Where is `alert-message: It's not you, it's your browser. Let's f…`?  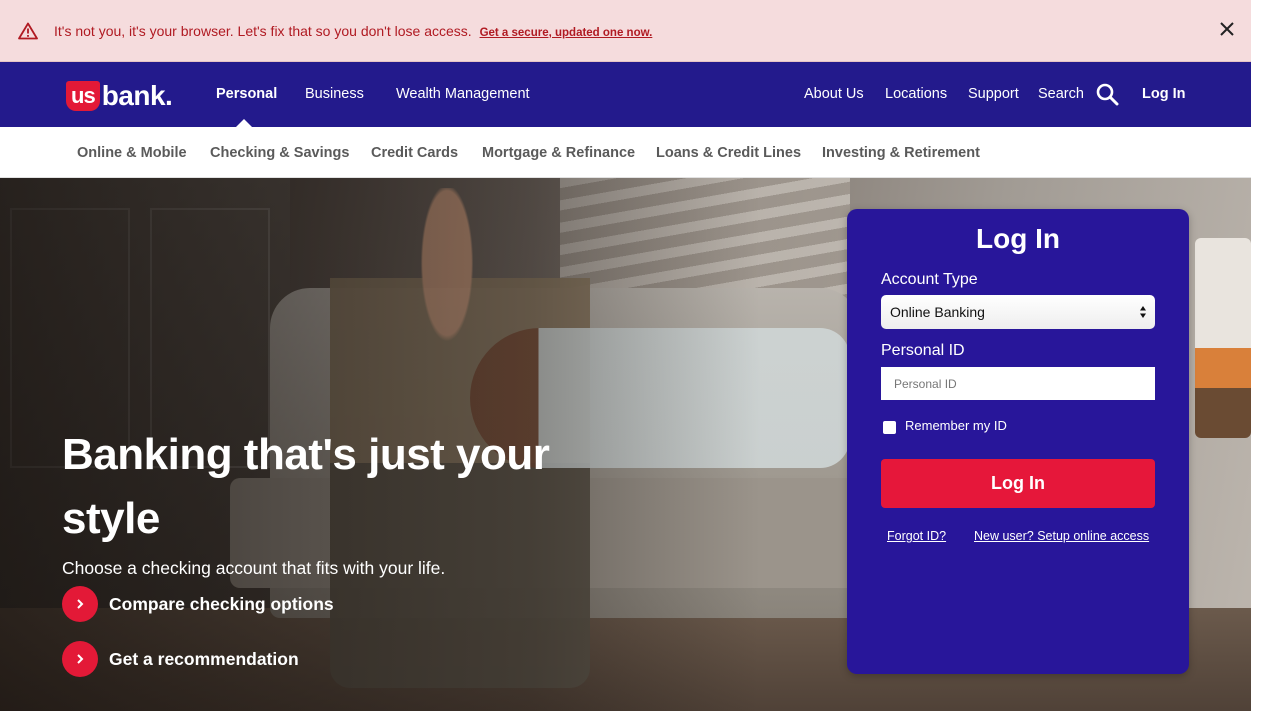 alert-message: It's not you, it's your browser. Let's f… is located at coordinates (263, 31).